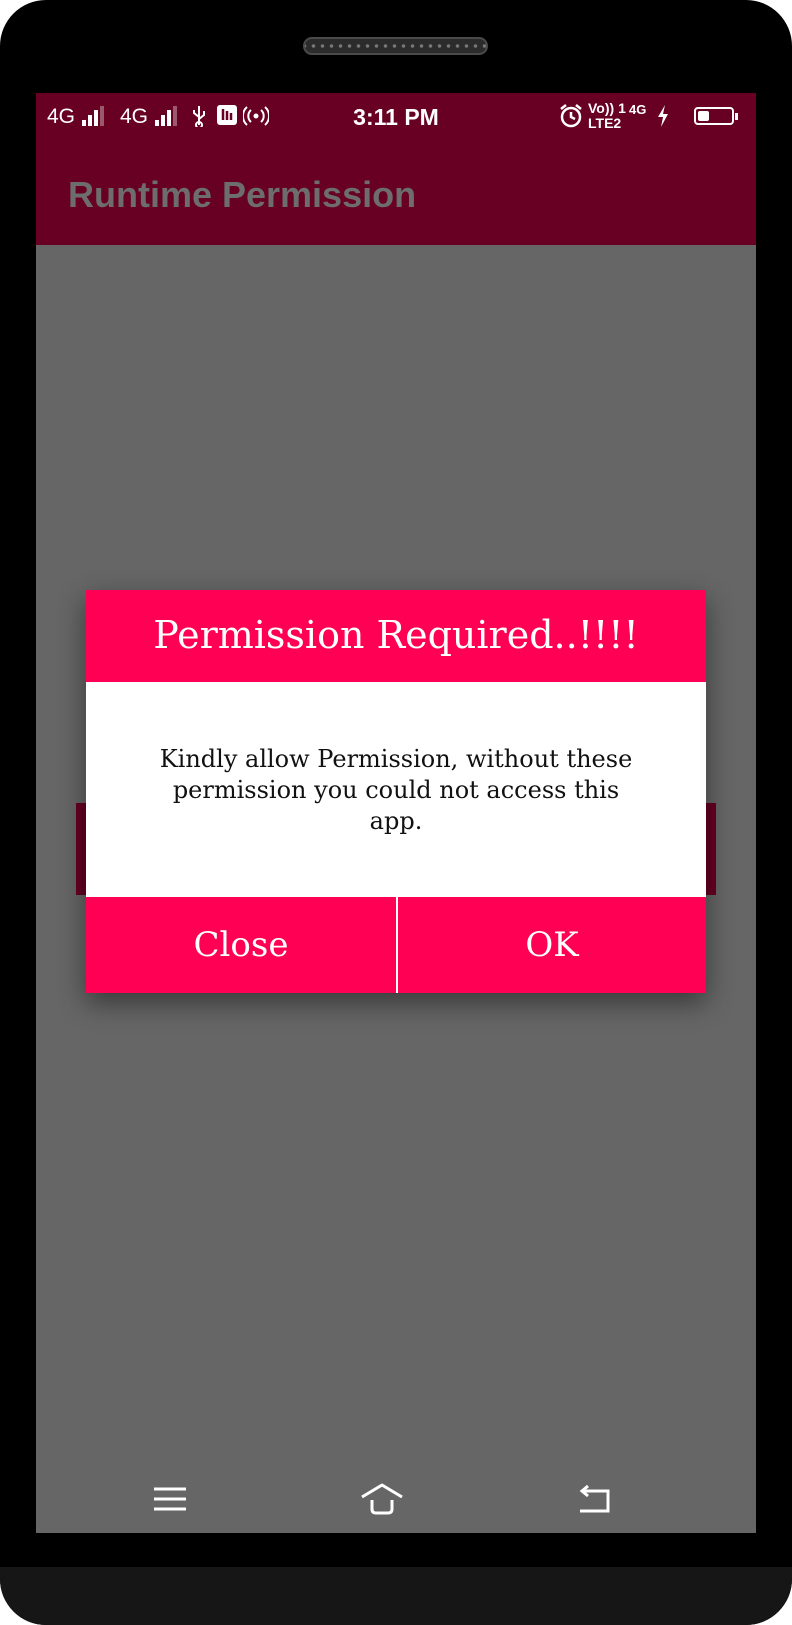 This screenshot has width=792, height=1625. What do you see at coordinates (638, 109) in the screenshot?
I see `network-type-3: 4G` at bounding box center [638, 109].